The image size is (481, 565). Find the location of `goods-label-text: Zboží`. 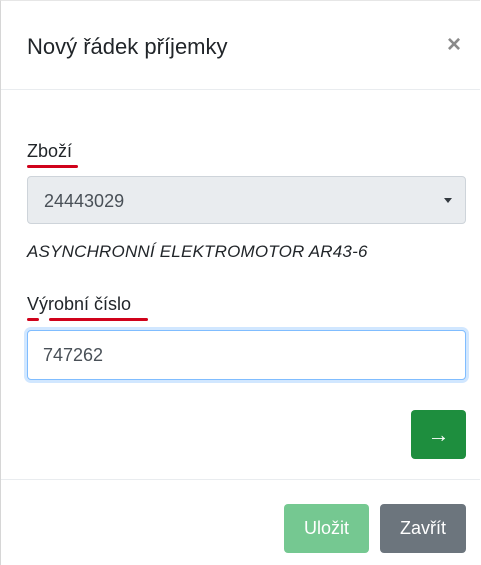

goods-label-text: Zboží is located at coordinates (50, 151).